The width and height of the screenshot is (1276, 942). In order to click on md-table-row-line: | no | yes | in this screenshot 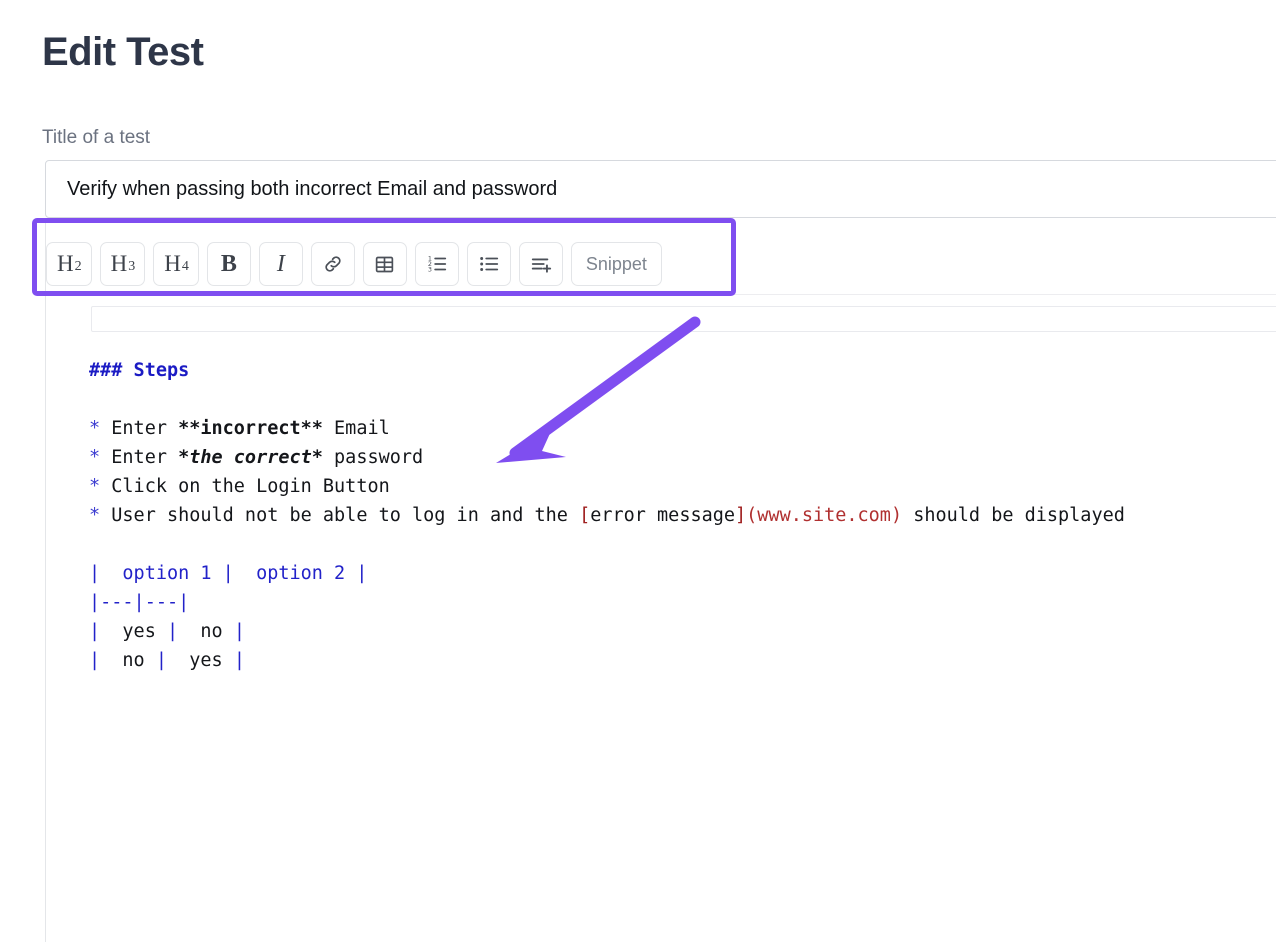, I will do `click(649, 660)`.